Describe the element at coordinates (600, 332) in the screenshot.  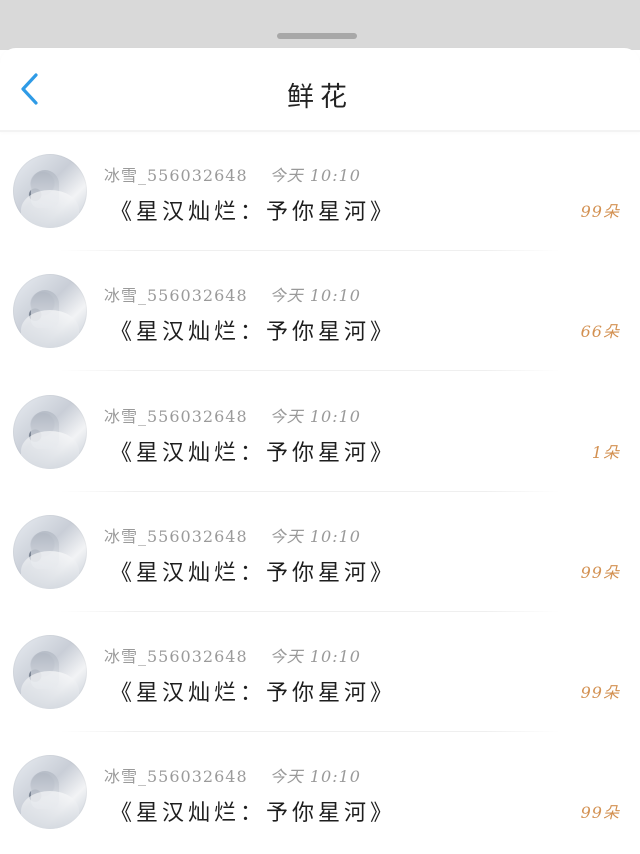
I see `flower-count: 66朵` at that location.